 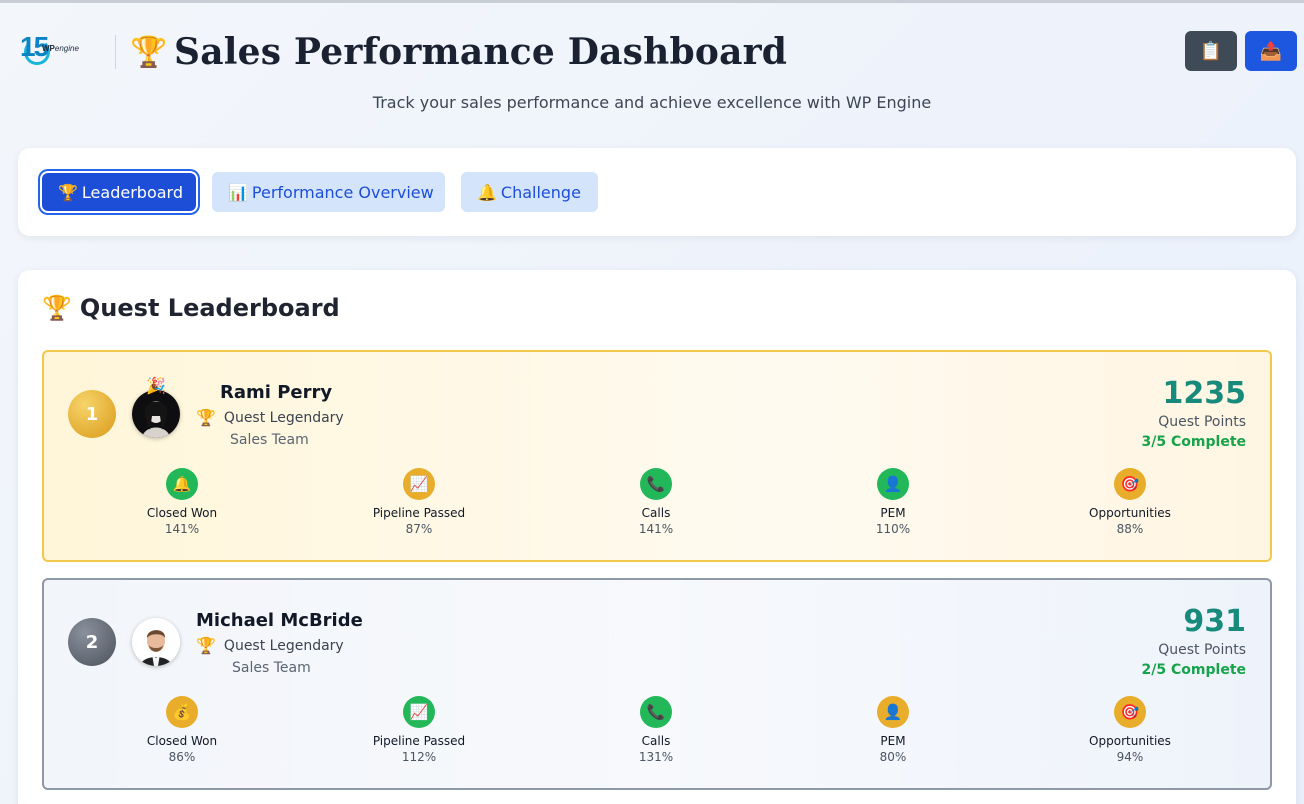 I want to click on metric-value: 110%, so click(x=893, y=529).